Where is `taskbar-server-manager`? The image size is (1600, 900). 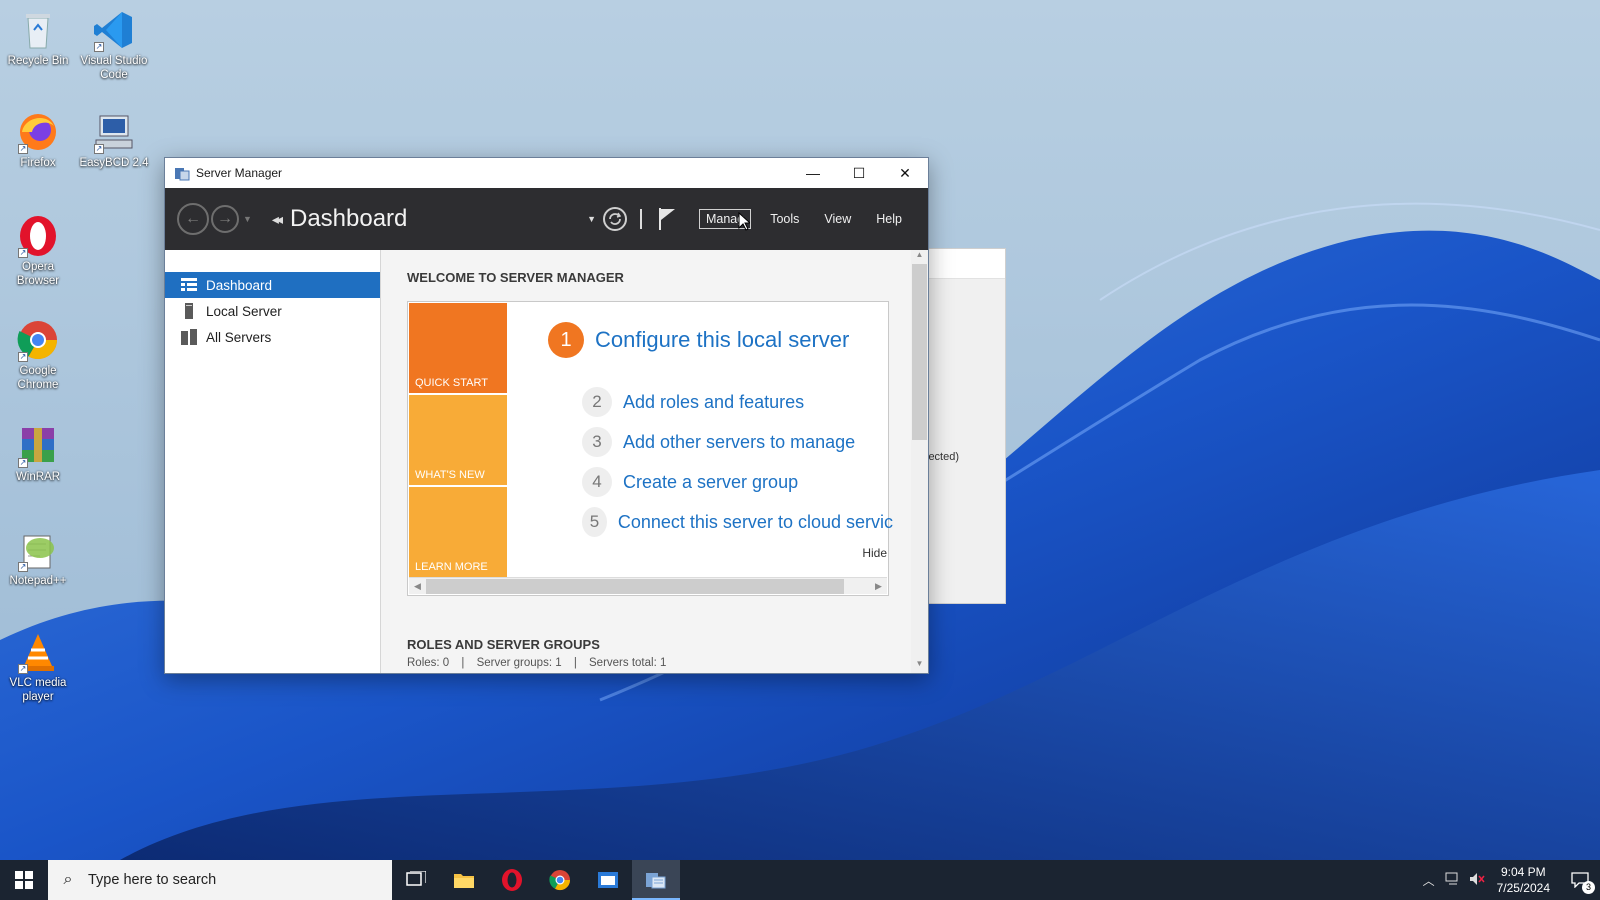 taskbar-server-manager is located at coordinates (656, 880).